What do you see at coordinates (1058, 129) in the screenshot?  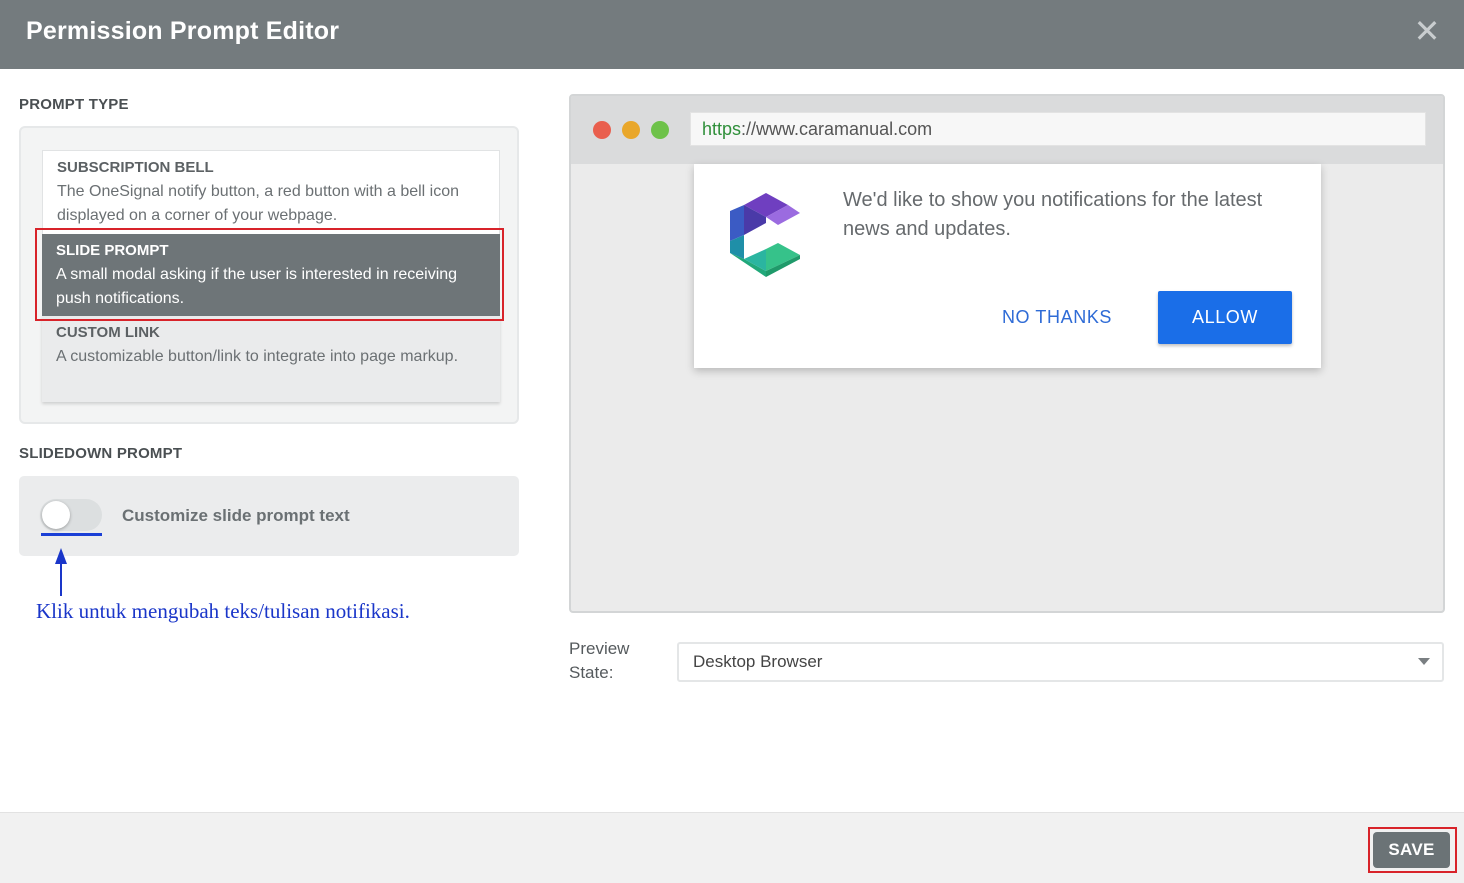 I see `url-bar: https://www.caramanual.com` at bounding box center [1058, 129].